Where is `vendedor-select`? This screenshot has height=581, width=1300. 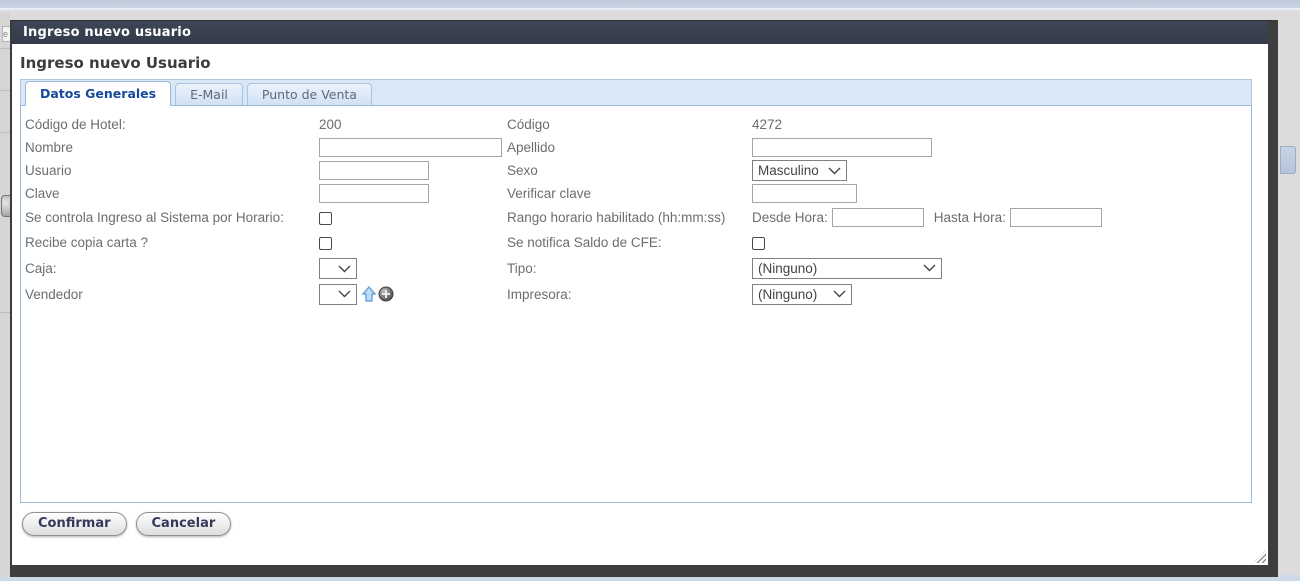 vendedor-select is located at coordinates (338, 294).